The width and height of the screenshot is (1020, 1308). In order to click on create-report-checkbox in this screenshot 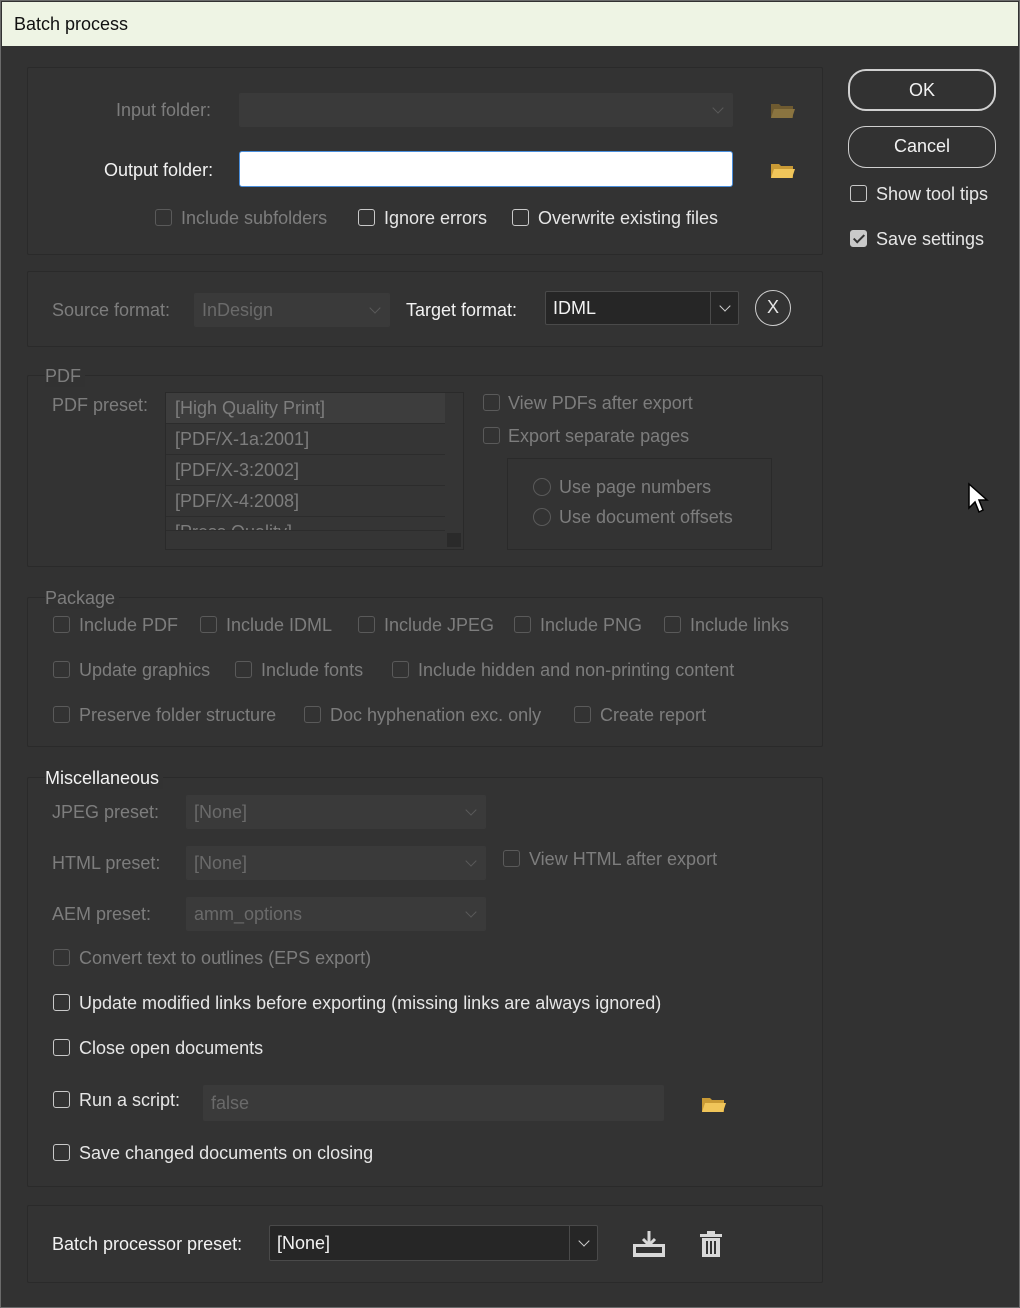, I will do `click(582, 714)`.